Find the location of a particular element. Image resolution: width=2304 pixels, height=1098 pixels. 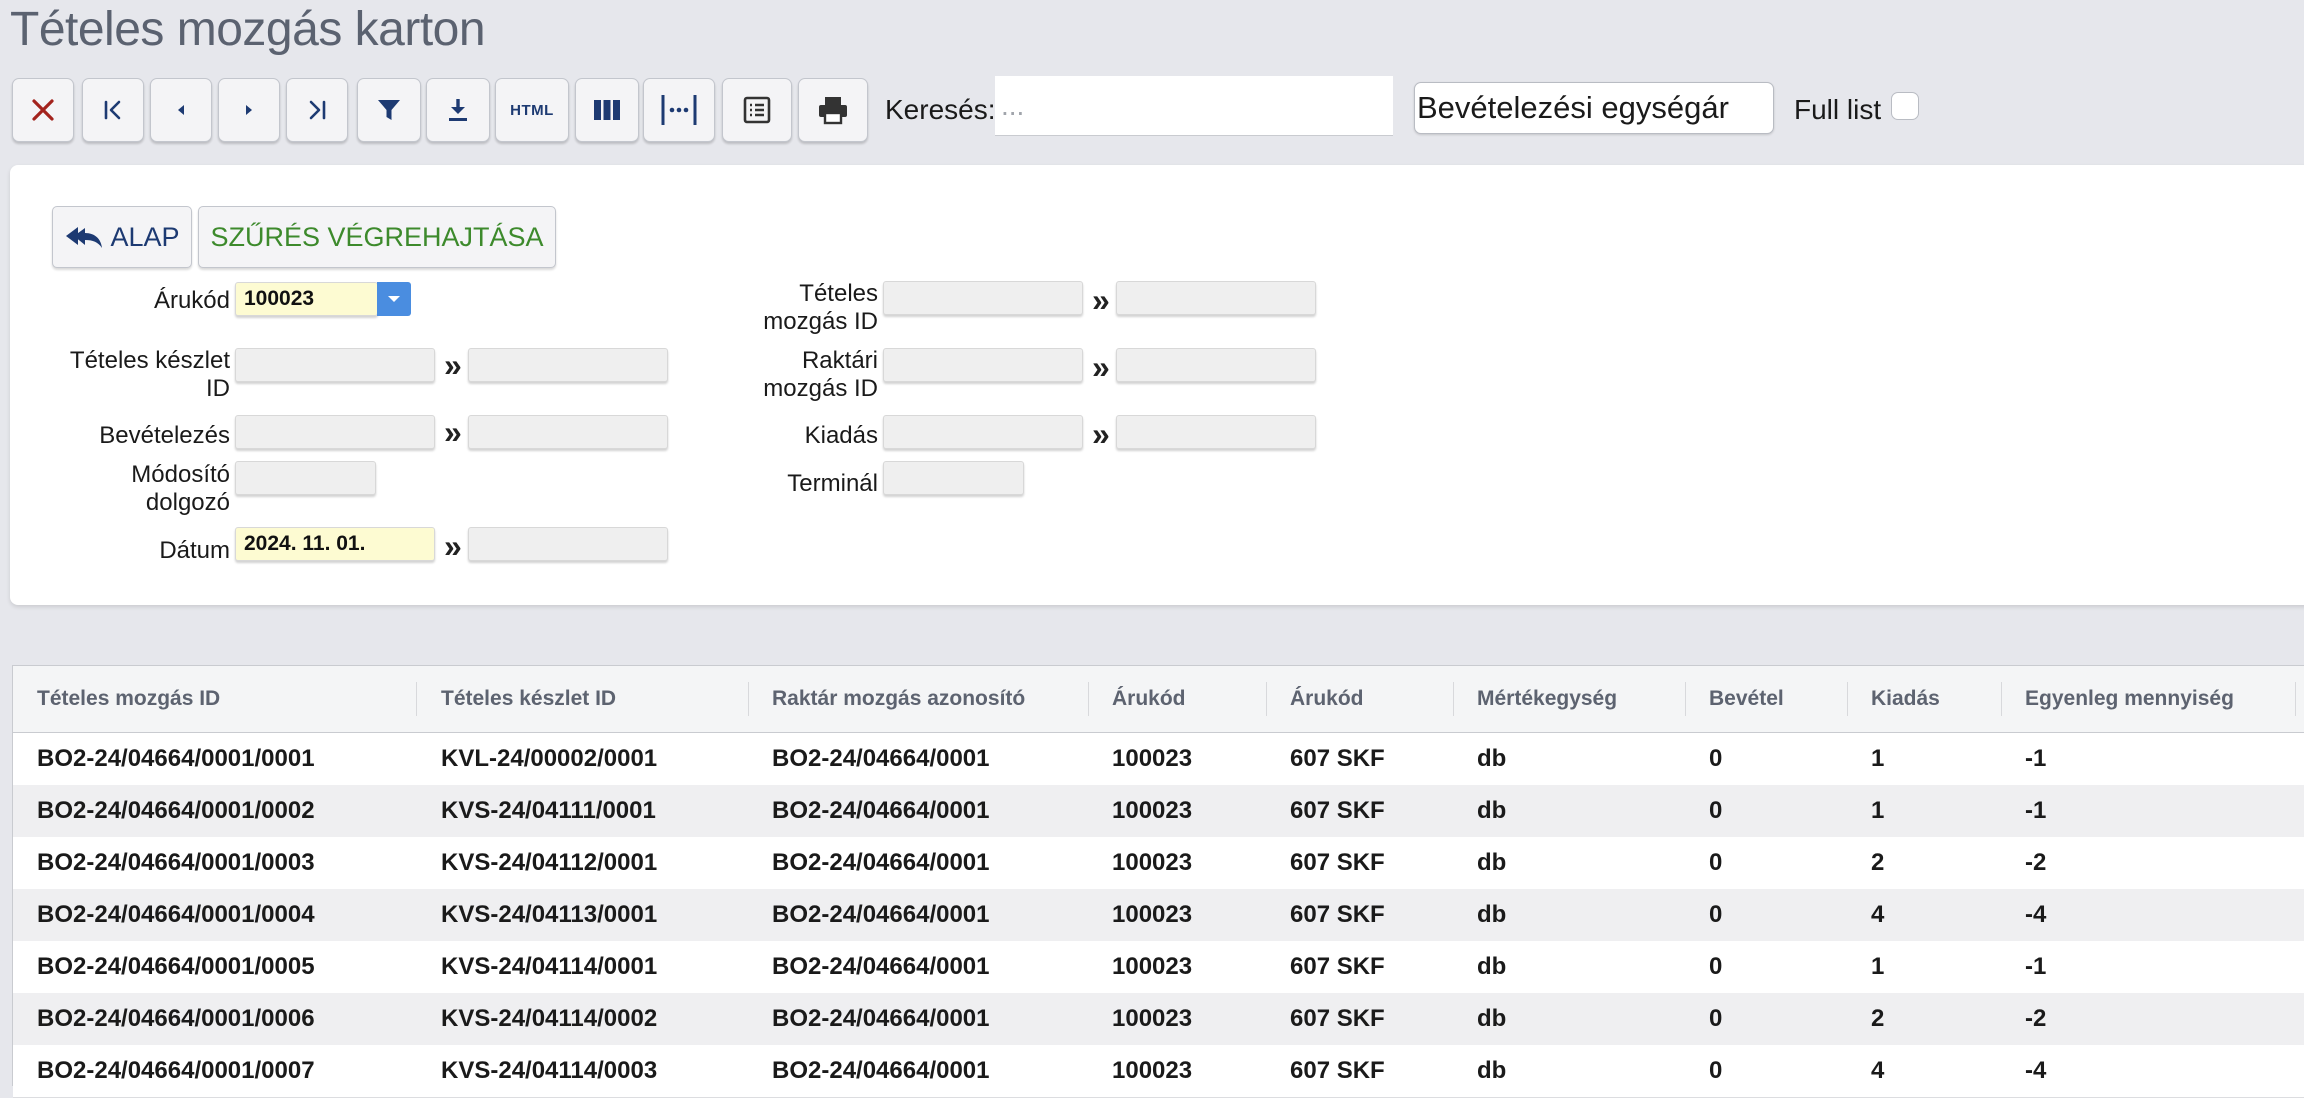

column-header: Mértékegység is located at coordinates (1547, 699).